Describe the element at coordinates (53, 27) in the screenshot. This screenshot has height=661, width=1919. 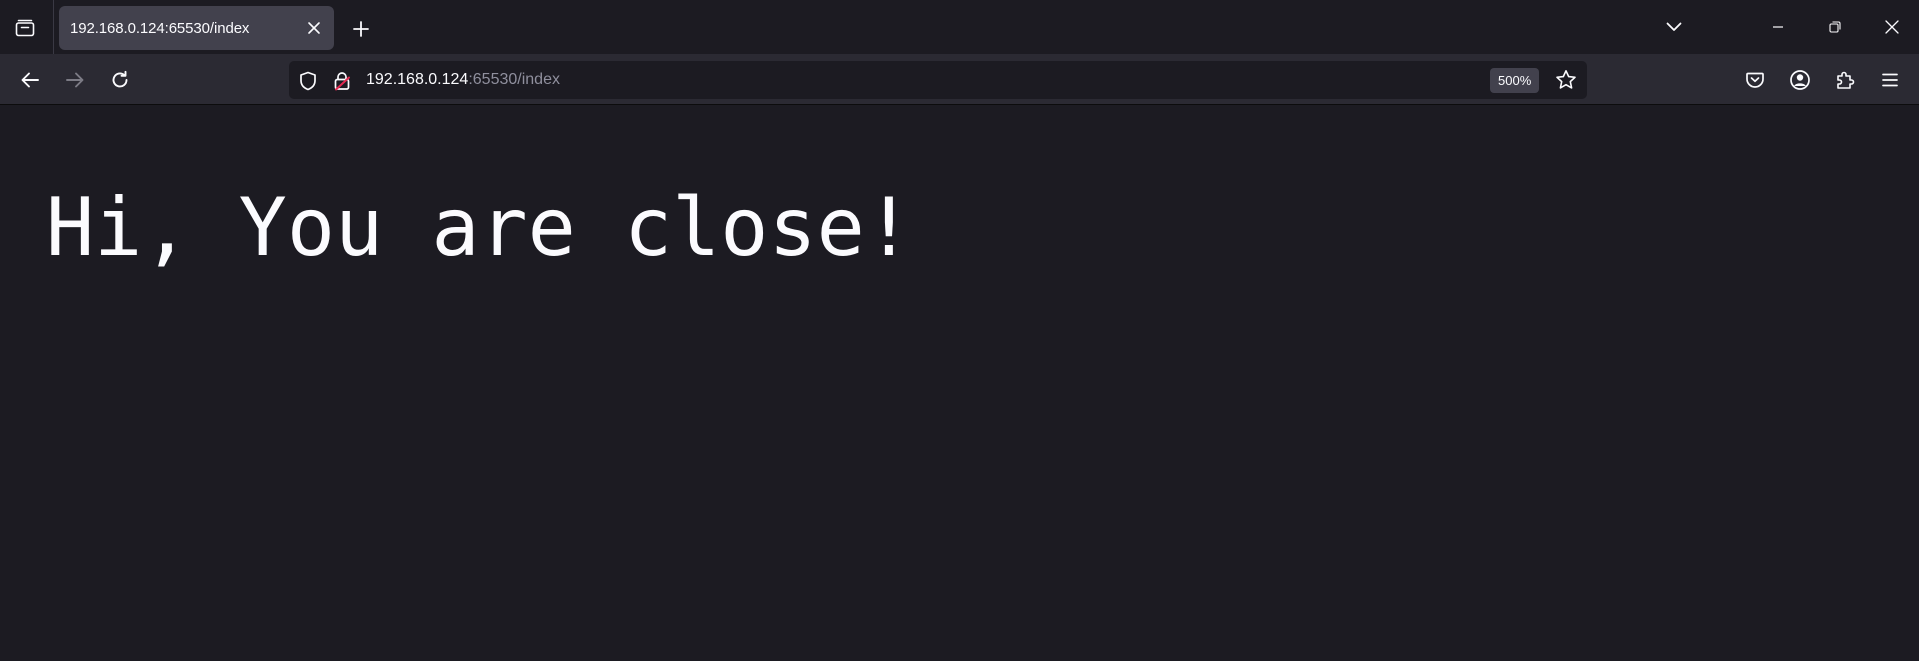
I see `tab-separator` at that location.